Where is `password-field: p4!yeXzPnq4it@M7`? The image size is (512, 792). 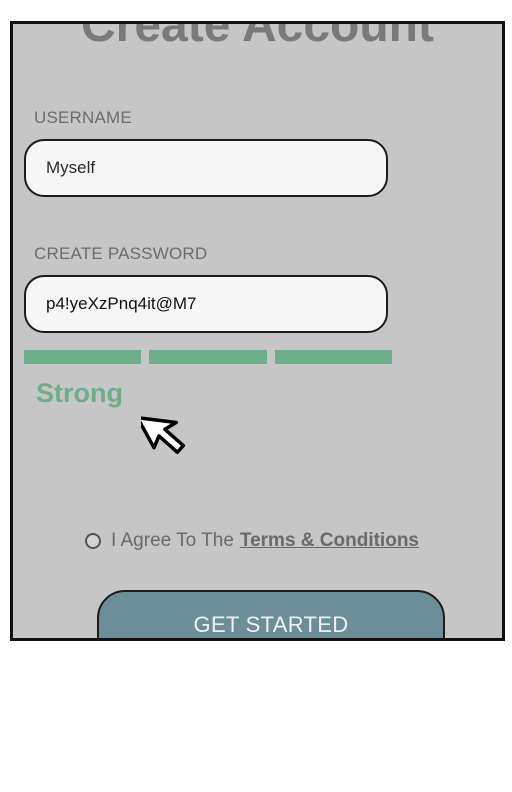 password-field: p4!yeXzPnq4it@M7 is located at coordinates (206, 304).